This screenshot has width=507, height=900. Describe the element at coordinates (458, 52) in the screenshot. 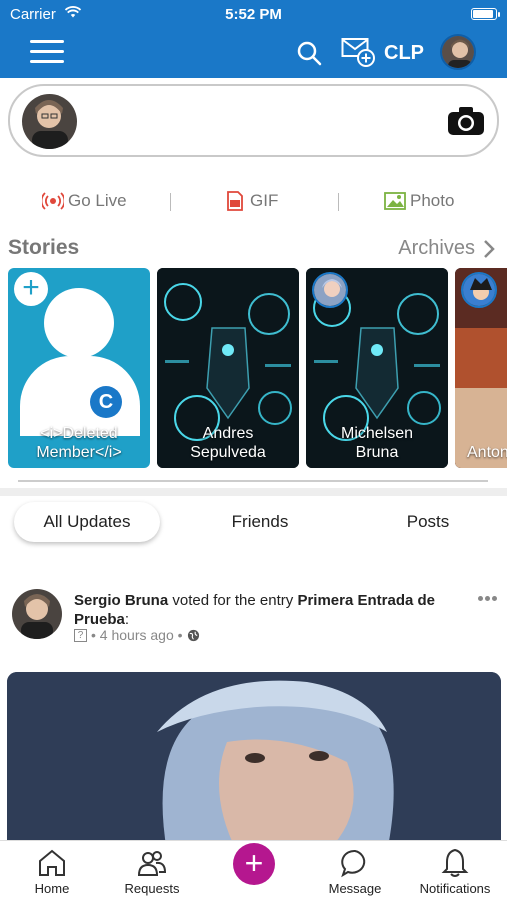

I see `profile-avatar` at that location.